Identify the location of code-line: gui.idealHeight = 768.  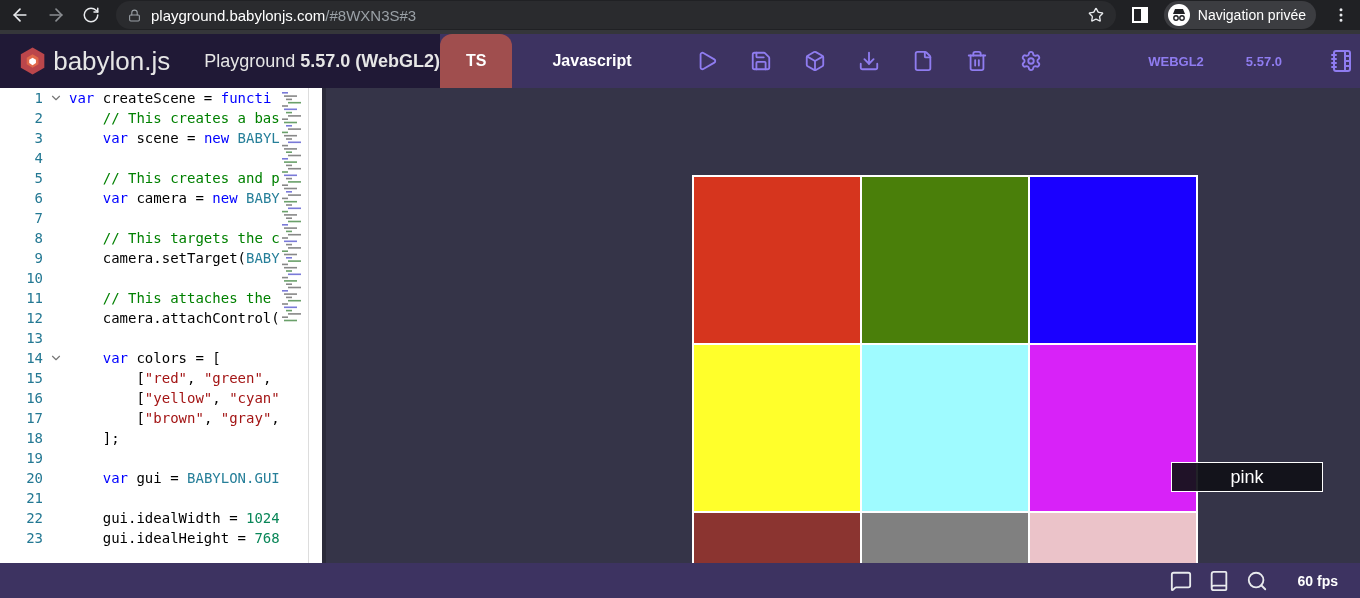
(190, 538).